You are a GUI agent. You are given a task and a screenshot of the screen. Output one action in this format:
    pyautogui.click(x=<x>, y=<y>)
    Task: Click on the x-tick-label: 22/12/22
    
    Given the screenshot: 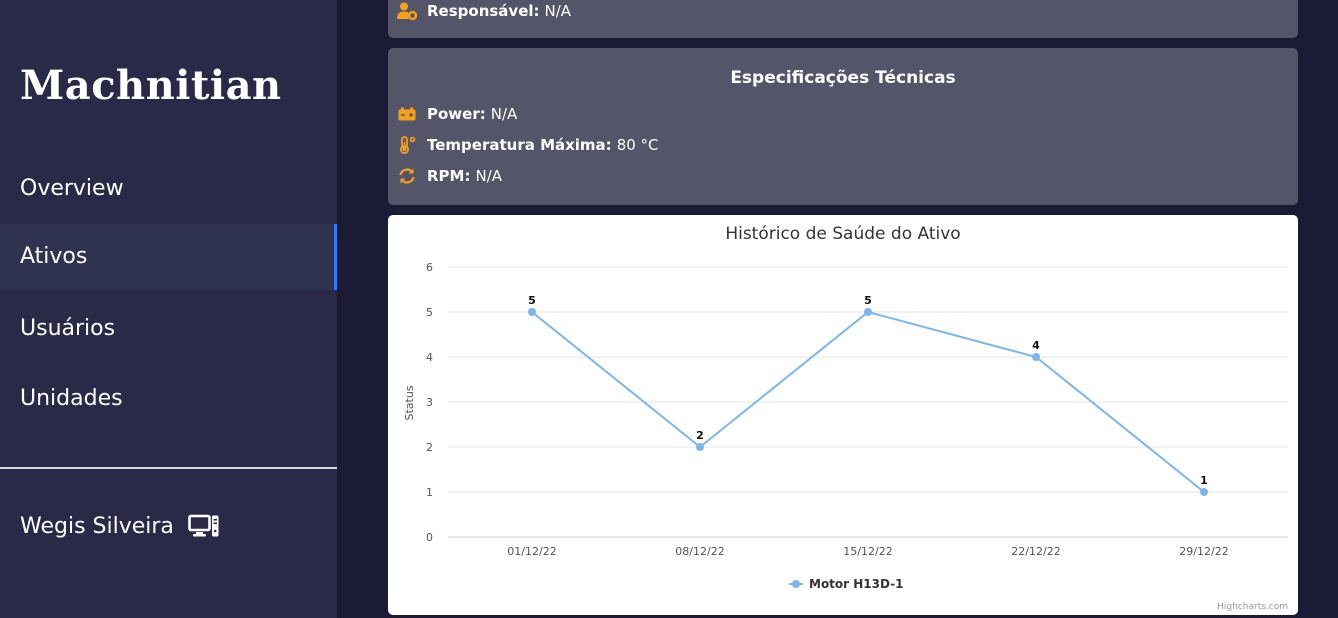 What is the action you would take?
    pyautogui.click(x=1035, y=551)
    